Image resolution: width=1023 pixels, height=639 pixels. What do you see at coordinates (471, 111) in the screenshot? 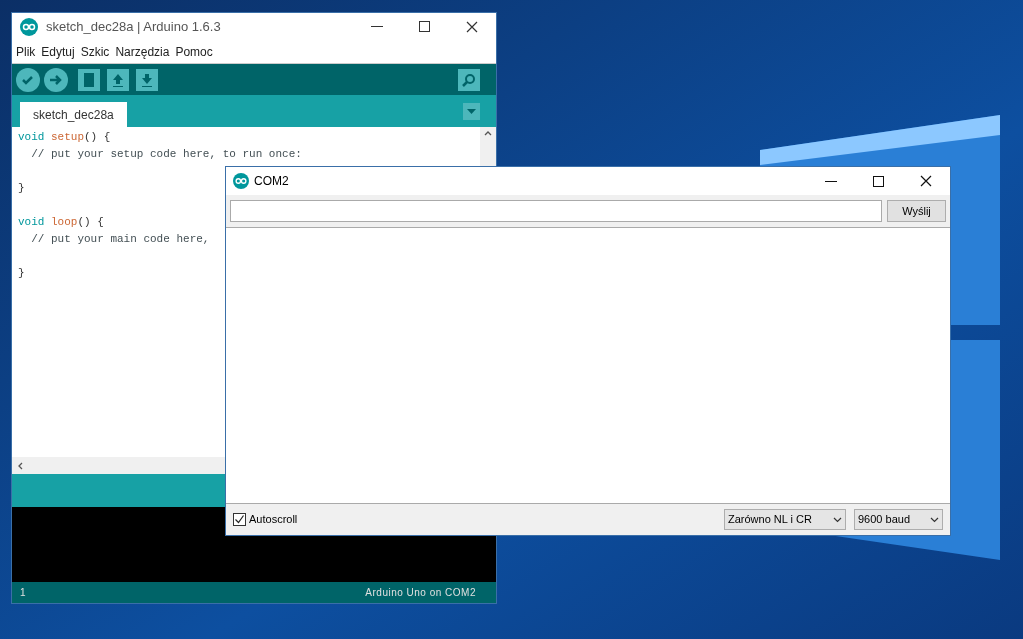
I see `tab-menu-dropdown-icon` at bounding box center [471, 111].